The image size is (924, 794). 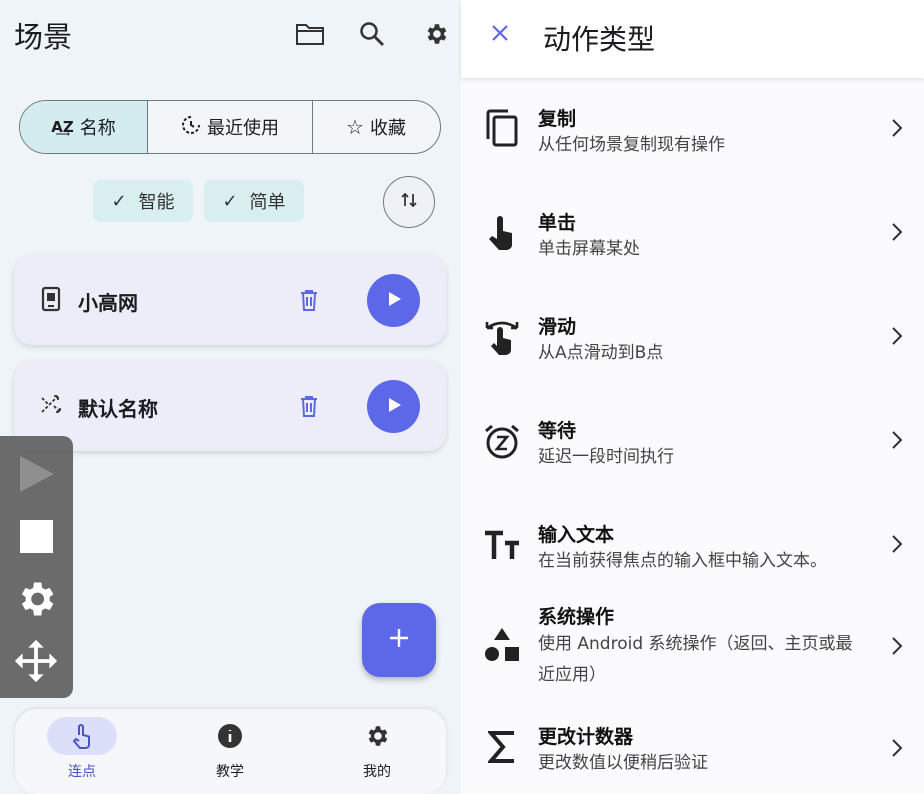 What do you see at coordinates (37, 476) in the screenshot?
I see `overlay-play-icon` at bounding box center [37, 476].